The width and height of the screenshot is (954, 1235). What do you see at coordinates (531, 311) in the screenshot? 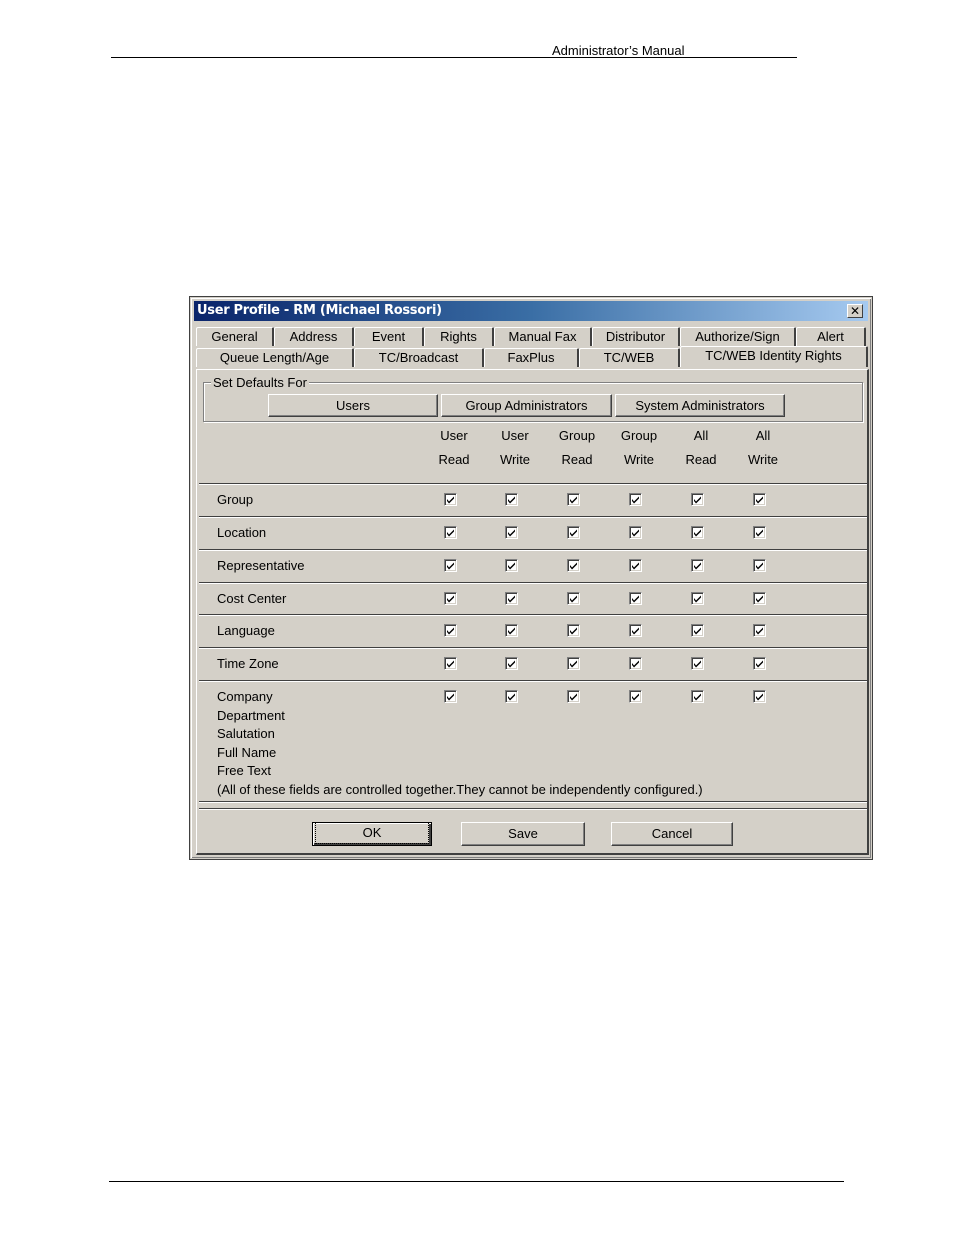
I see `title-bar: User Profile - RM (Michael Rossori) ✕` at bounding box center [531, 311].